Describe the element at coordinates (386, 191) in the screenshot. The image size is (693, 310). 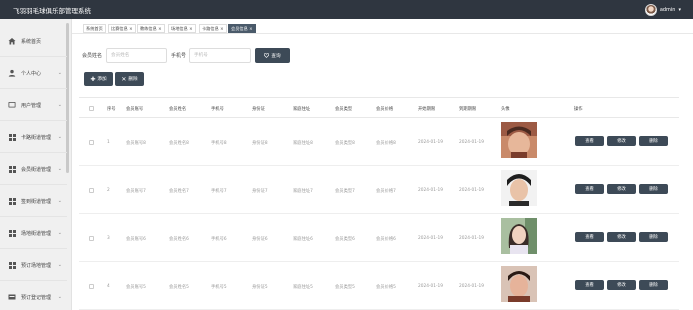
I see `cell-price: 会员价格7` at that location.